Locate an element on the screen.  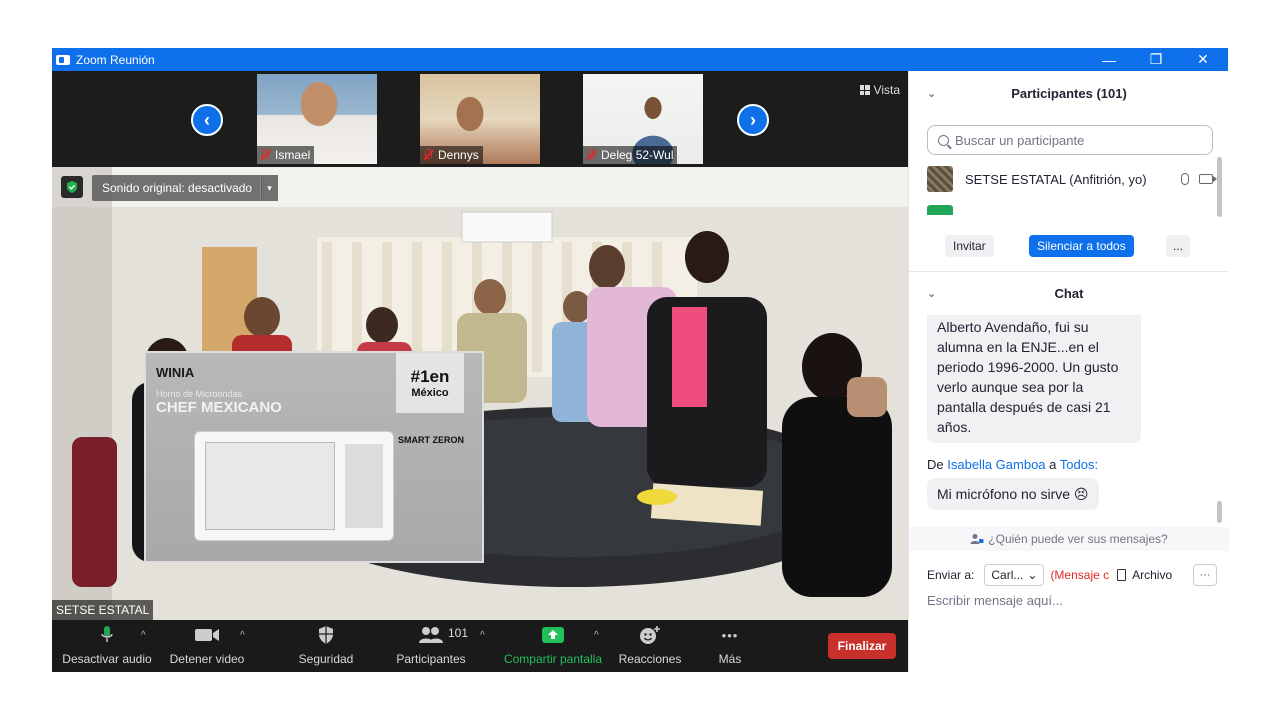
chat-message-line: años. is located at coordinates (954, 427).